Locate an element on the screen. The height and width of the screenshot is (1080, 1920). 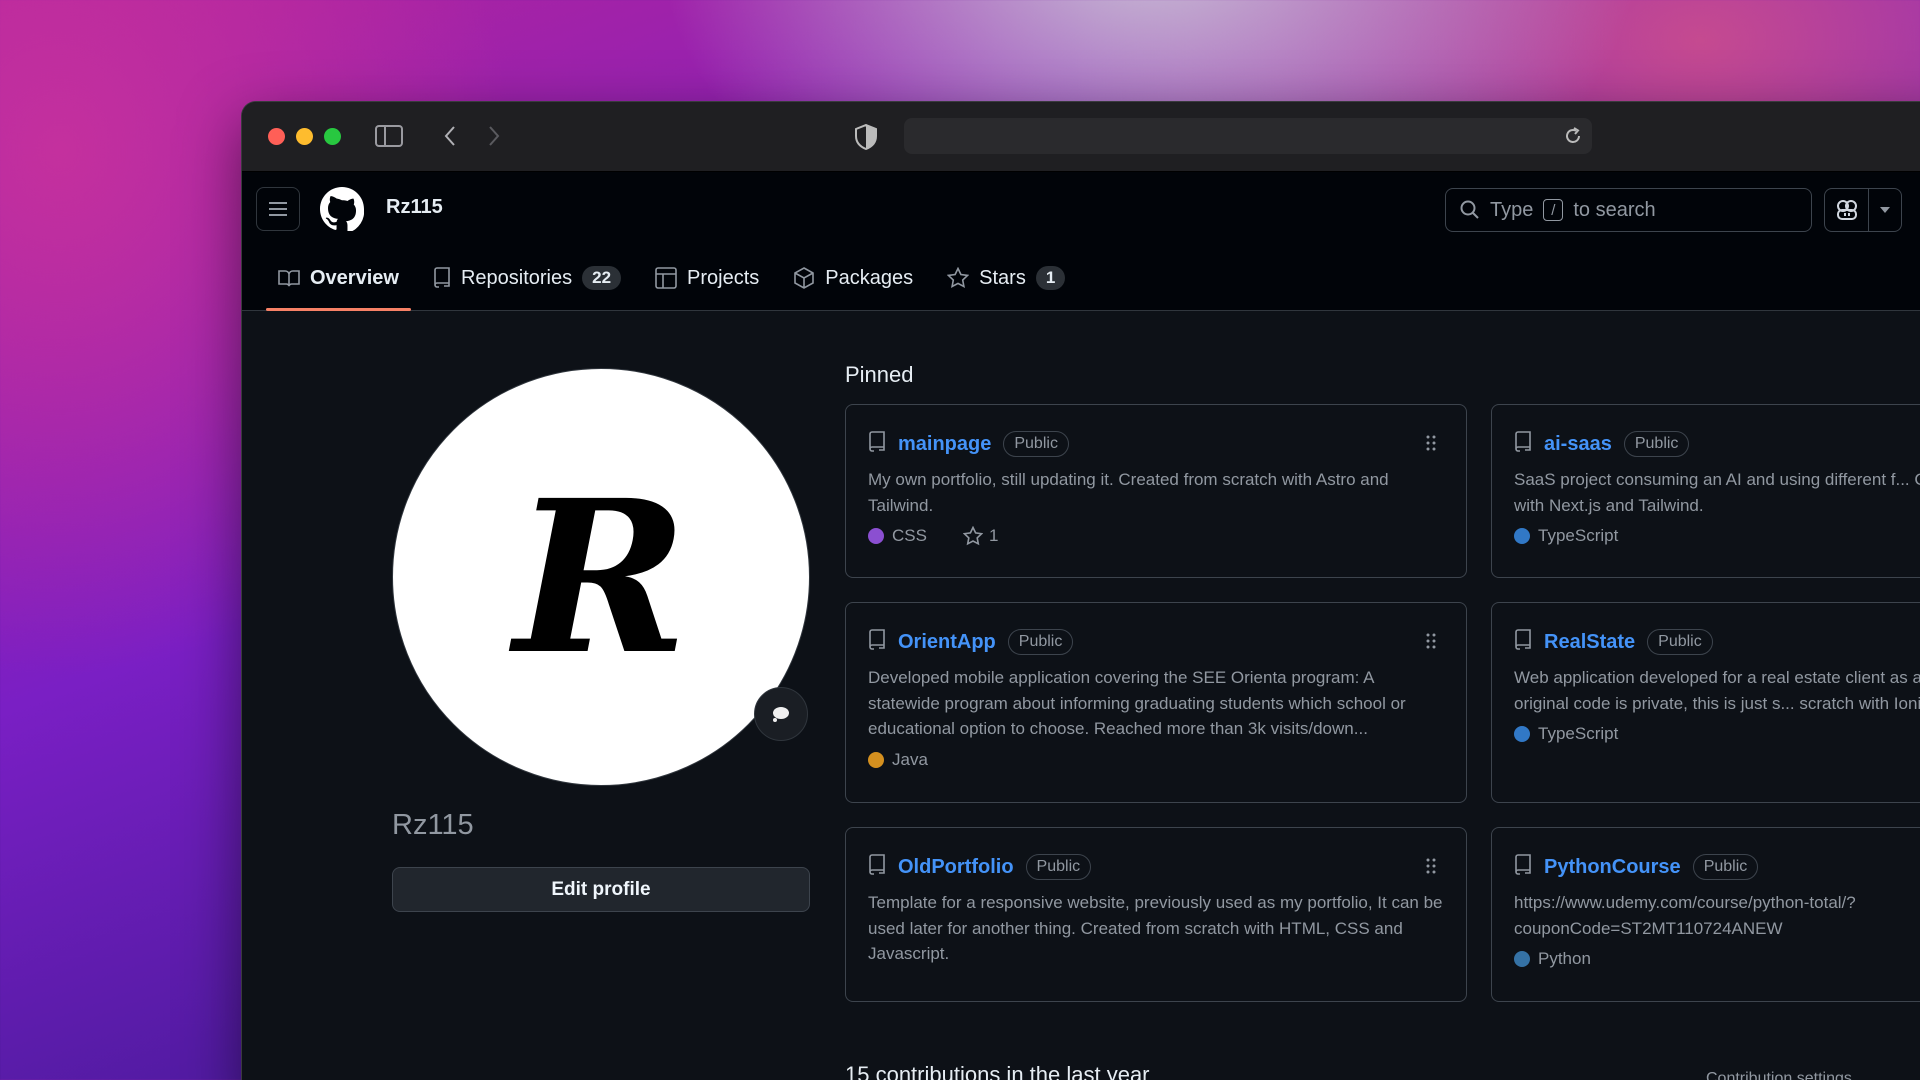
copilot-button-group is located at coordinates (1863, 210).